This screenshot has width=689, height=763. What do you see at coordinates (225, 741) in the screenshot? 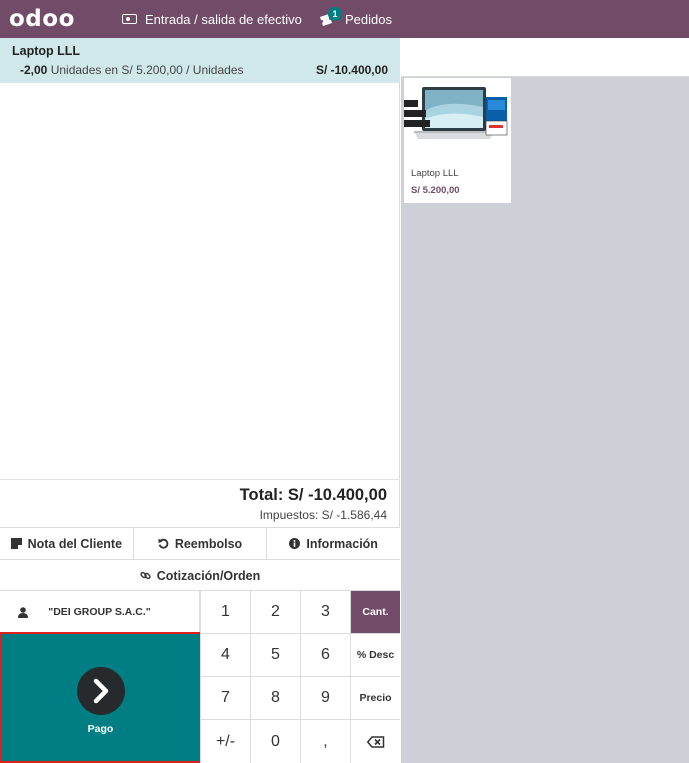
I see `numpad-key-plus-minus: +/-` at bounding box center [225, 741].